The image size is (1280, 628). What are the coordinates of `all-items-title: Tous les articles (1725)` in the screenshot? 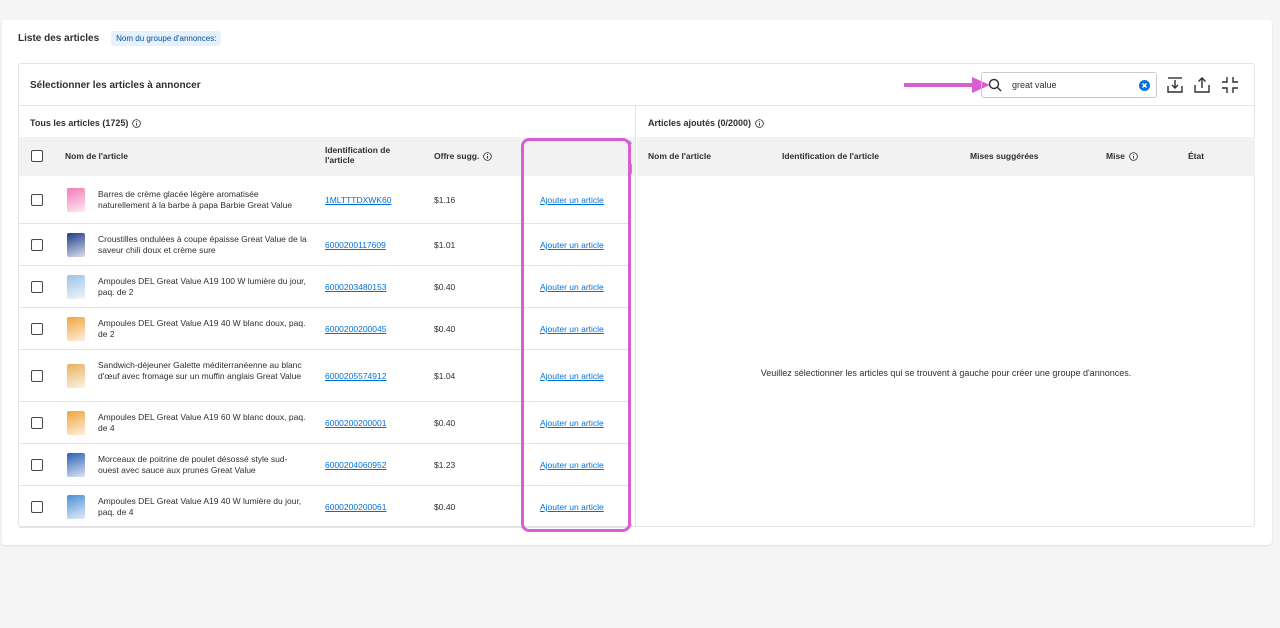 It's located at (86, 123).